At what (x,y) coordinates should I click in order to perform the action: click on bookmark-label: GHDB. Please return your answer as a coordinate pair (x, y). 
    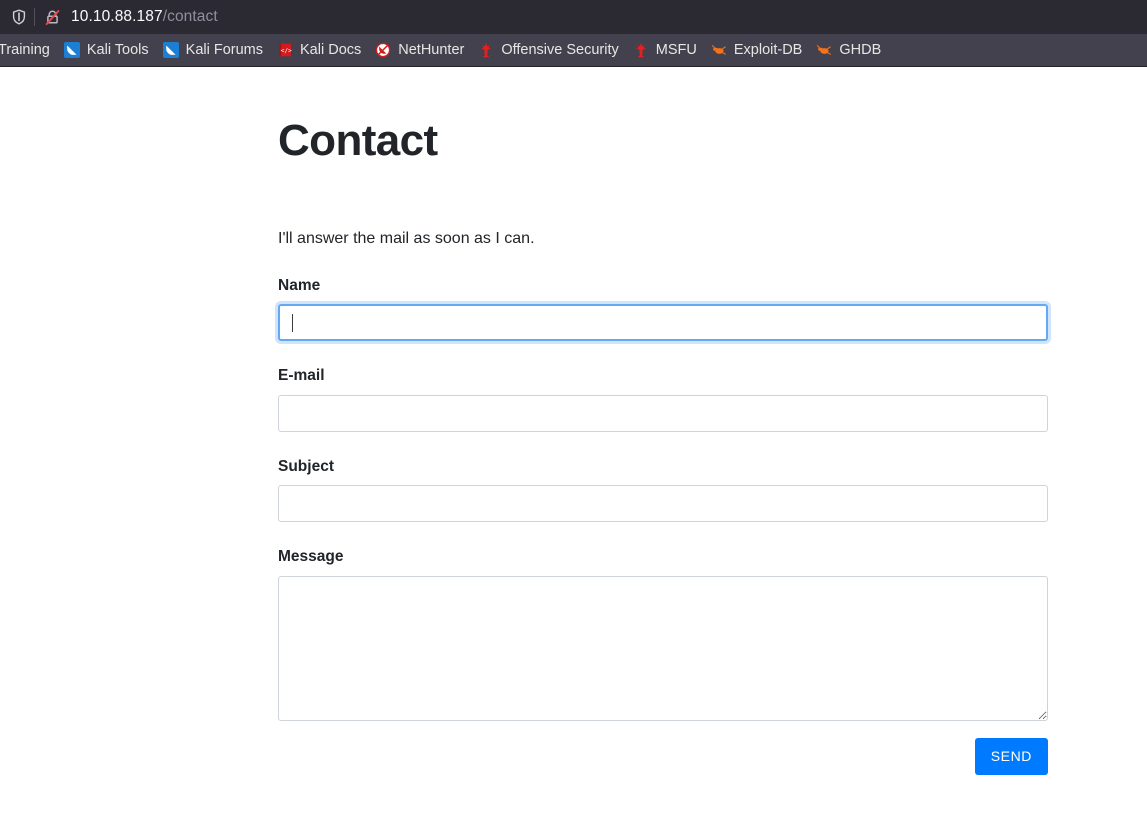
    Looking at the image, I should click on (860, 49).